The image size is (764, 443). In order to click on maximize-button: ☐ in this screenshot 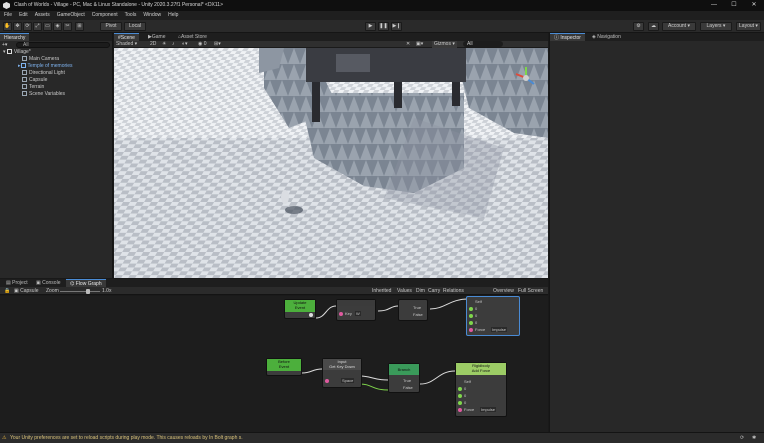, I will do `click(734, 5)`.